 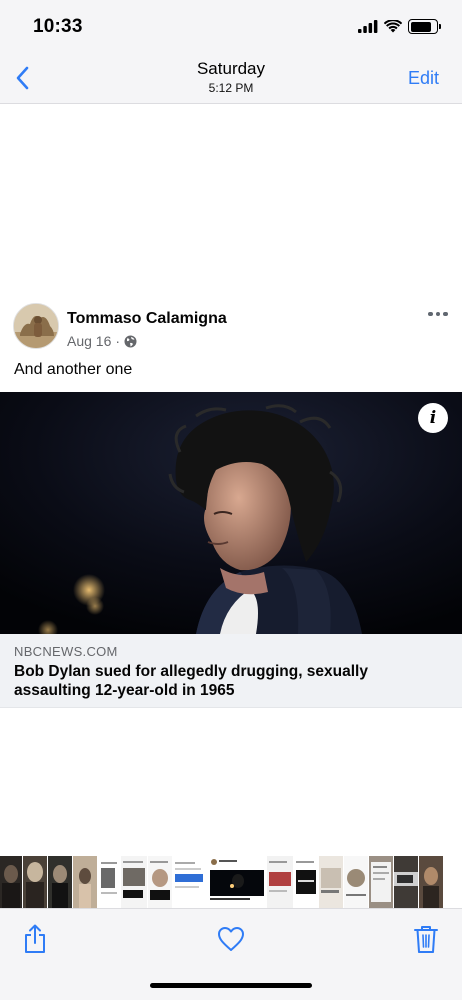 I want to click on nav-title: Saturday 5:12 PM, so click(x=231, y=77).